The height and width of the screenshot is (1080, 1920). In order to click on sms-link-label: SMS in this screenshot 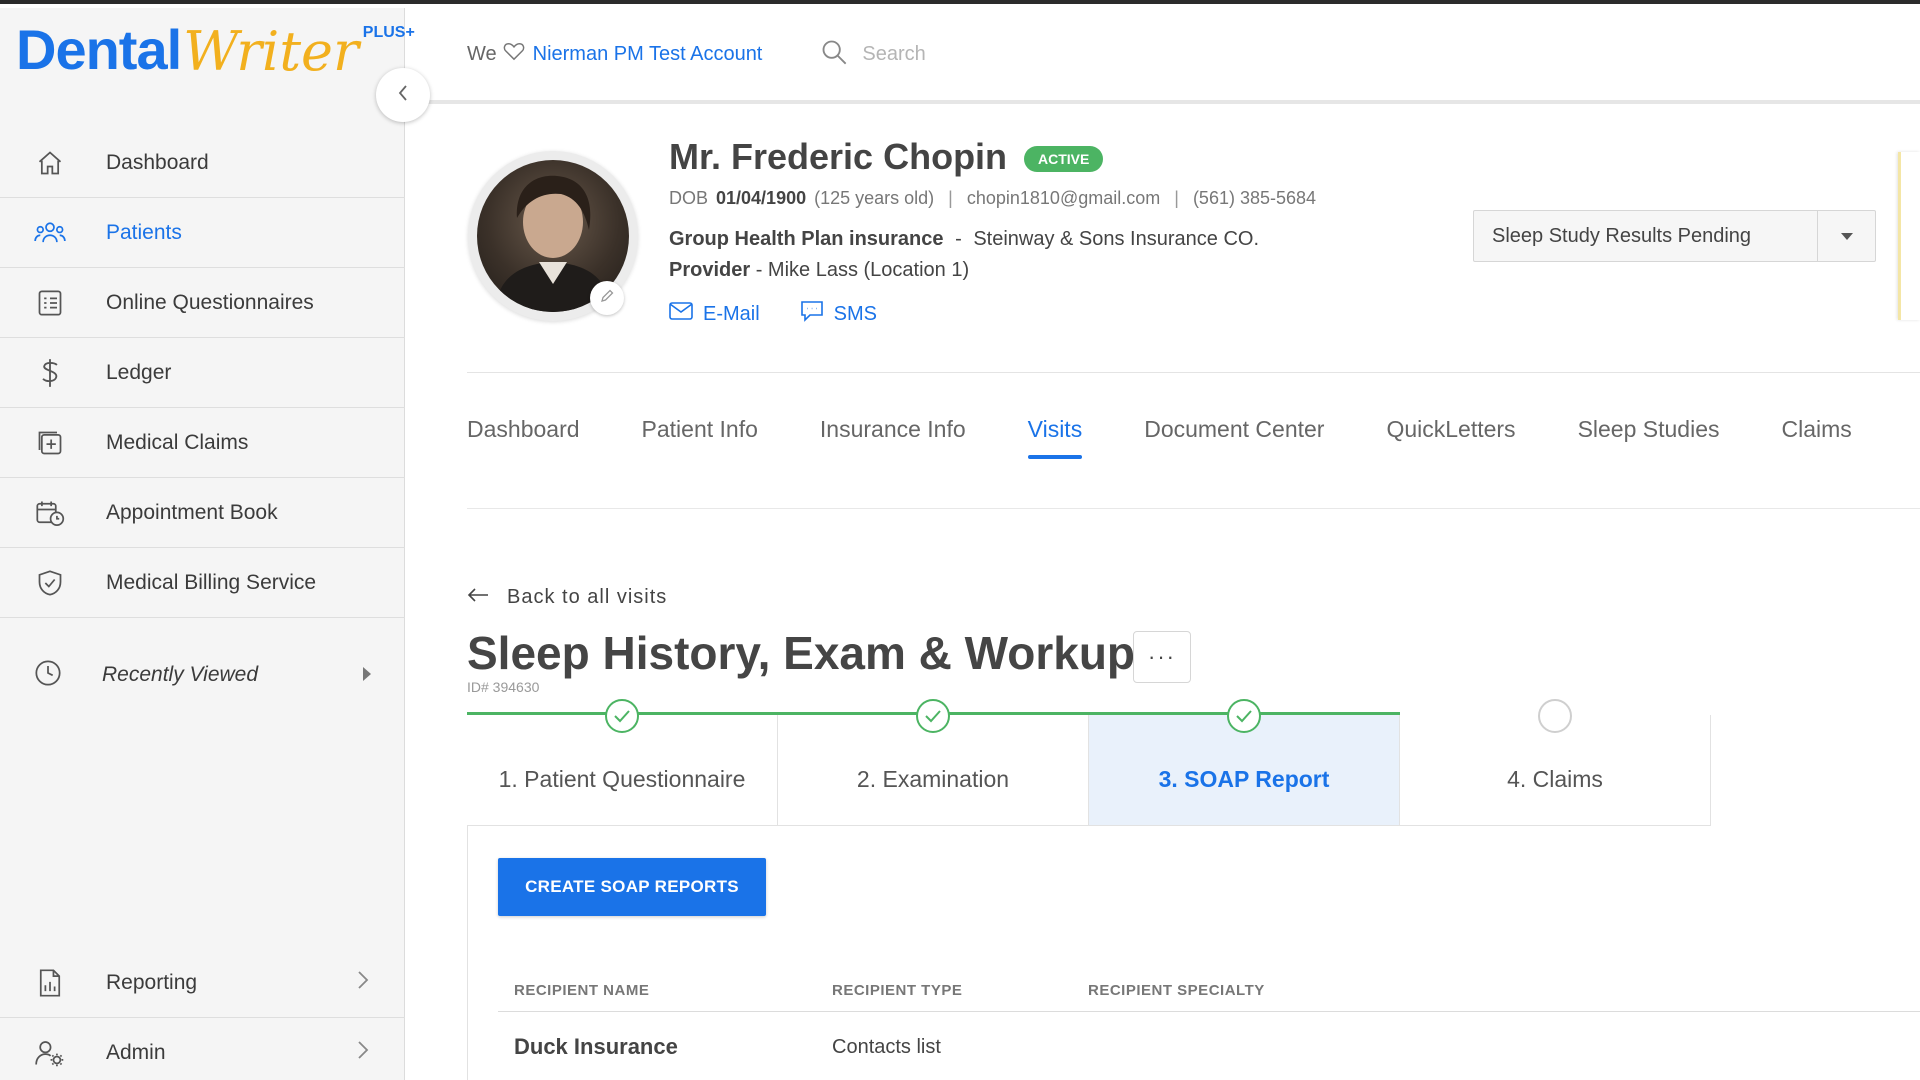, I will do `click(855, 313)`.